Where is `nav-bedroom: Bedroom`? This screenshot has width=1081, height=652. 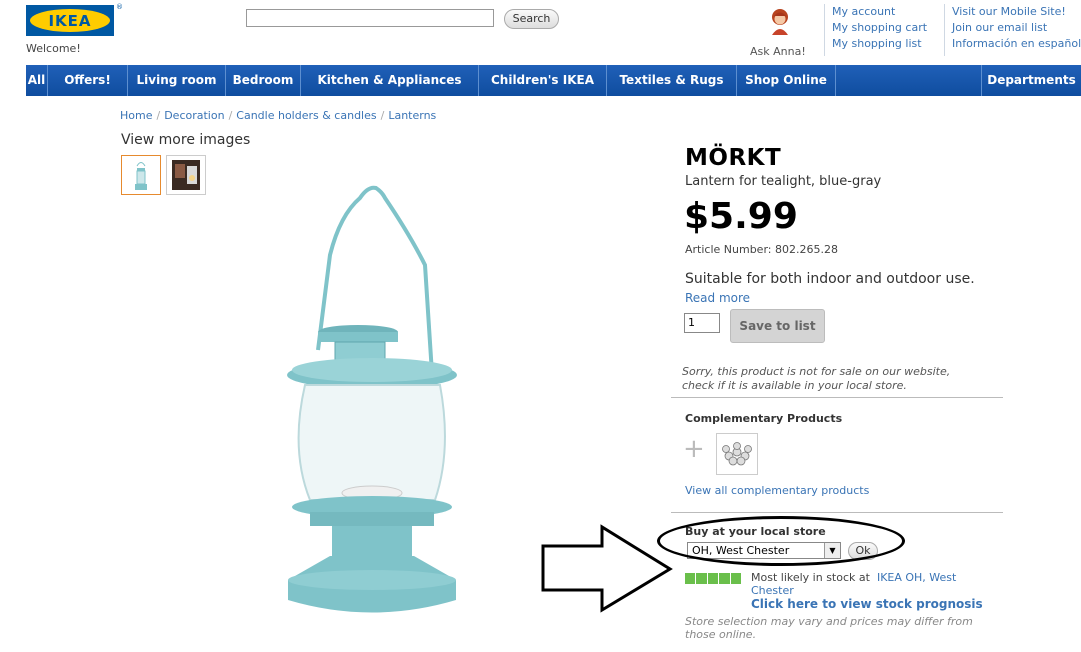 nav-bedroom: Bedroom is located at coordinates (263, 80).